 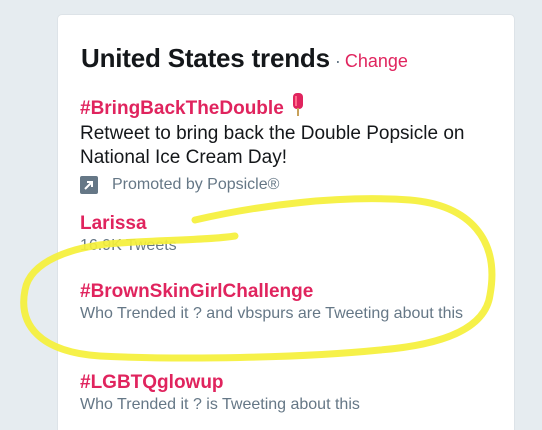 What do you see at coordinates (196, 184) in the screenshot?
I see `promoted-label: Promoted by Popsicle®` at bounding box center [196, 184].